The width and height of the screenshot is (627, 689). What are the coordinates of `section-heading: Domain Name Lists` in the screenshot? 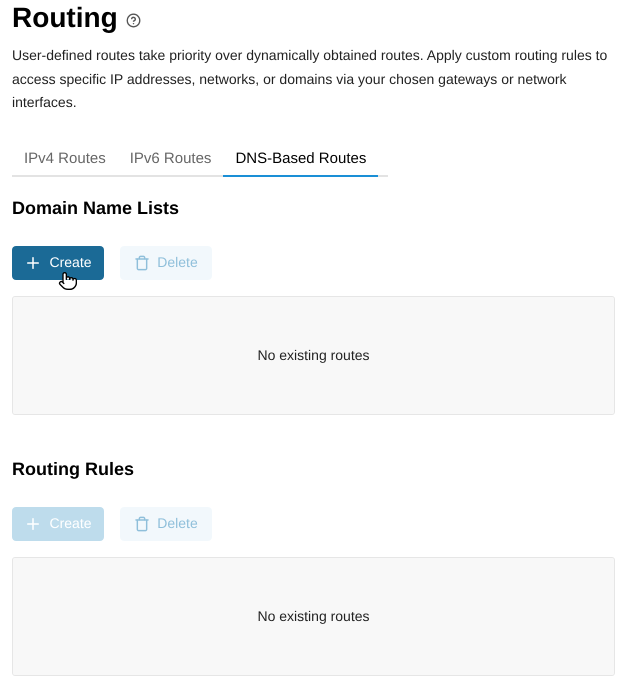 It's located at (96, 208).